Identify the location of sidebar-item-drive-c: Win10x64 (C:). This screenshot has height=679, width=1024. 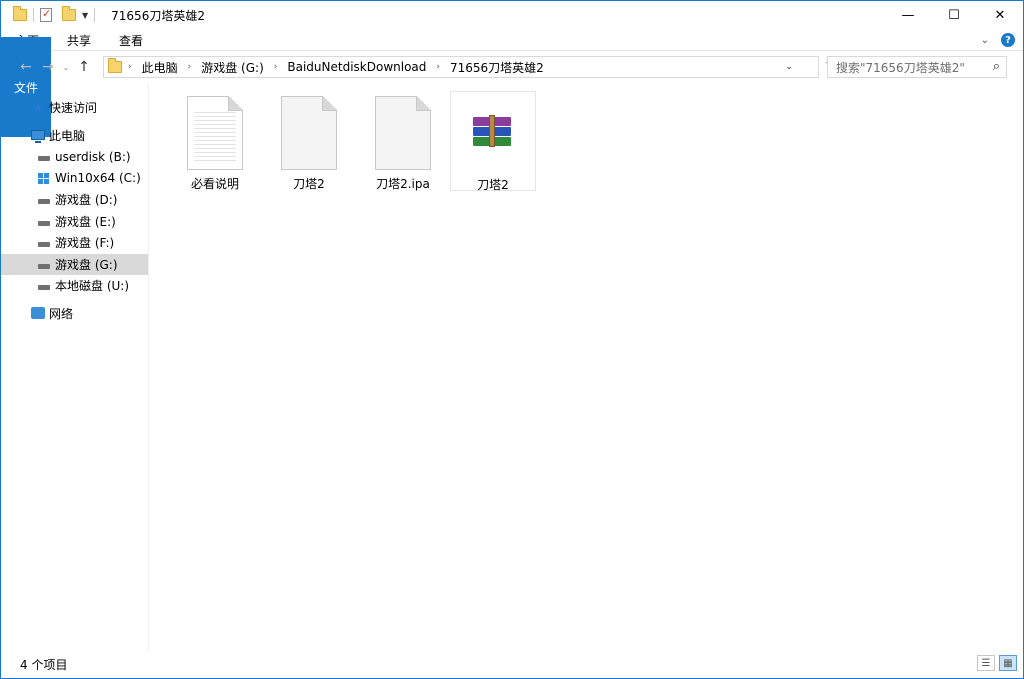
(74, 179).